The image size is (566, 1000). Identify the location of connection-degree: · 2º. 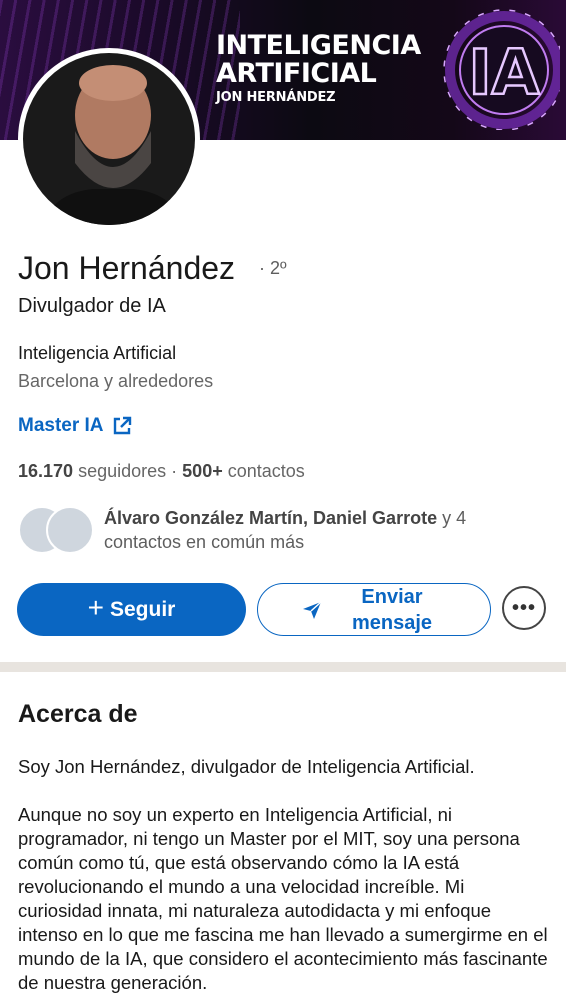
(273, 268).